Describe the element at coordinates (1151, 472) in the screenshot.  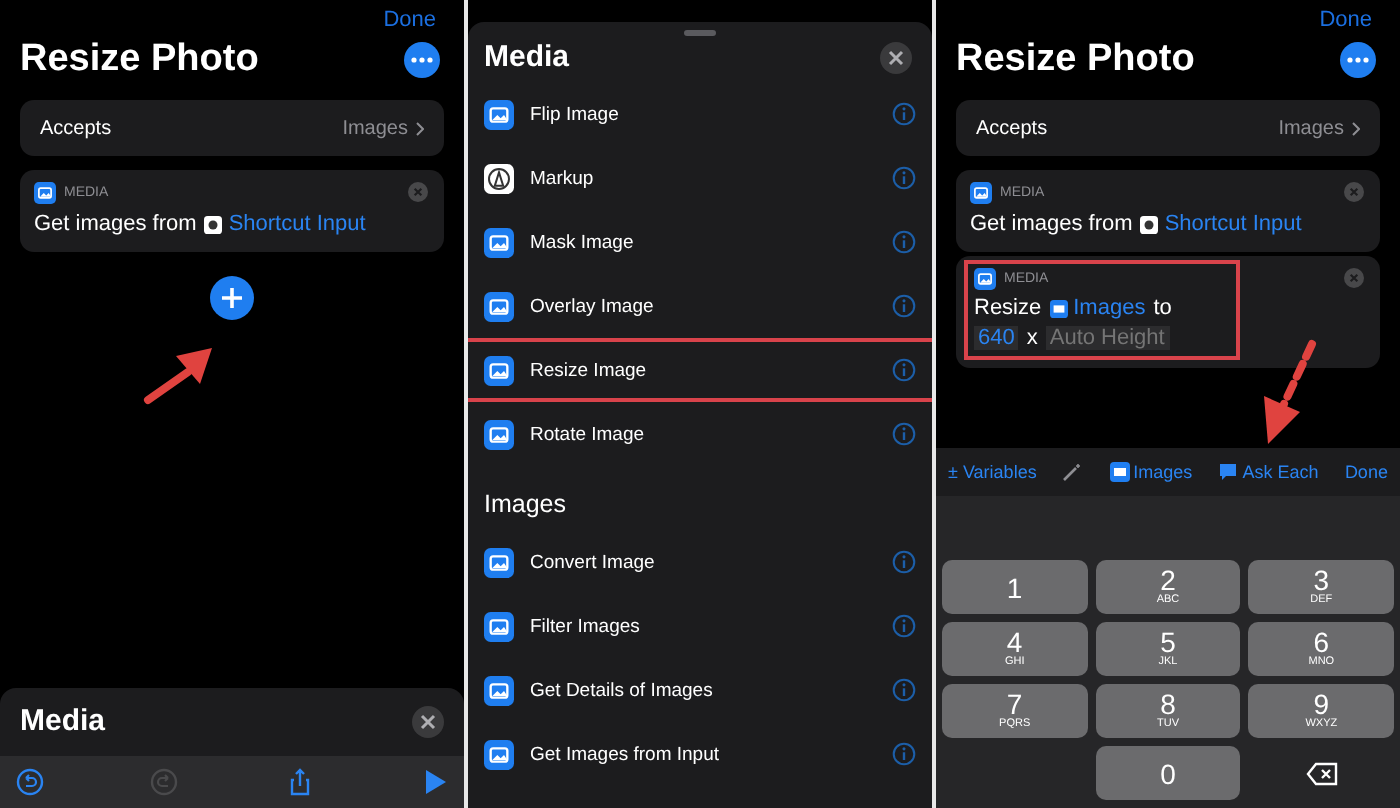
I see `images-button: Images` at that location.